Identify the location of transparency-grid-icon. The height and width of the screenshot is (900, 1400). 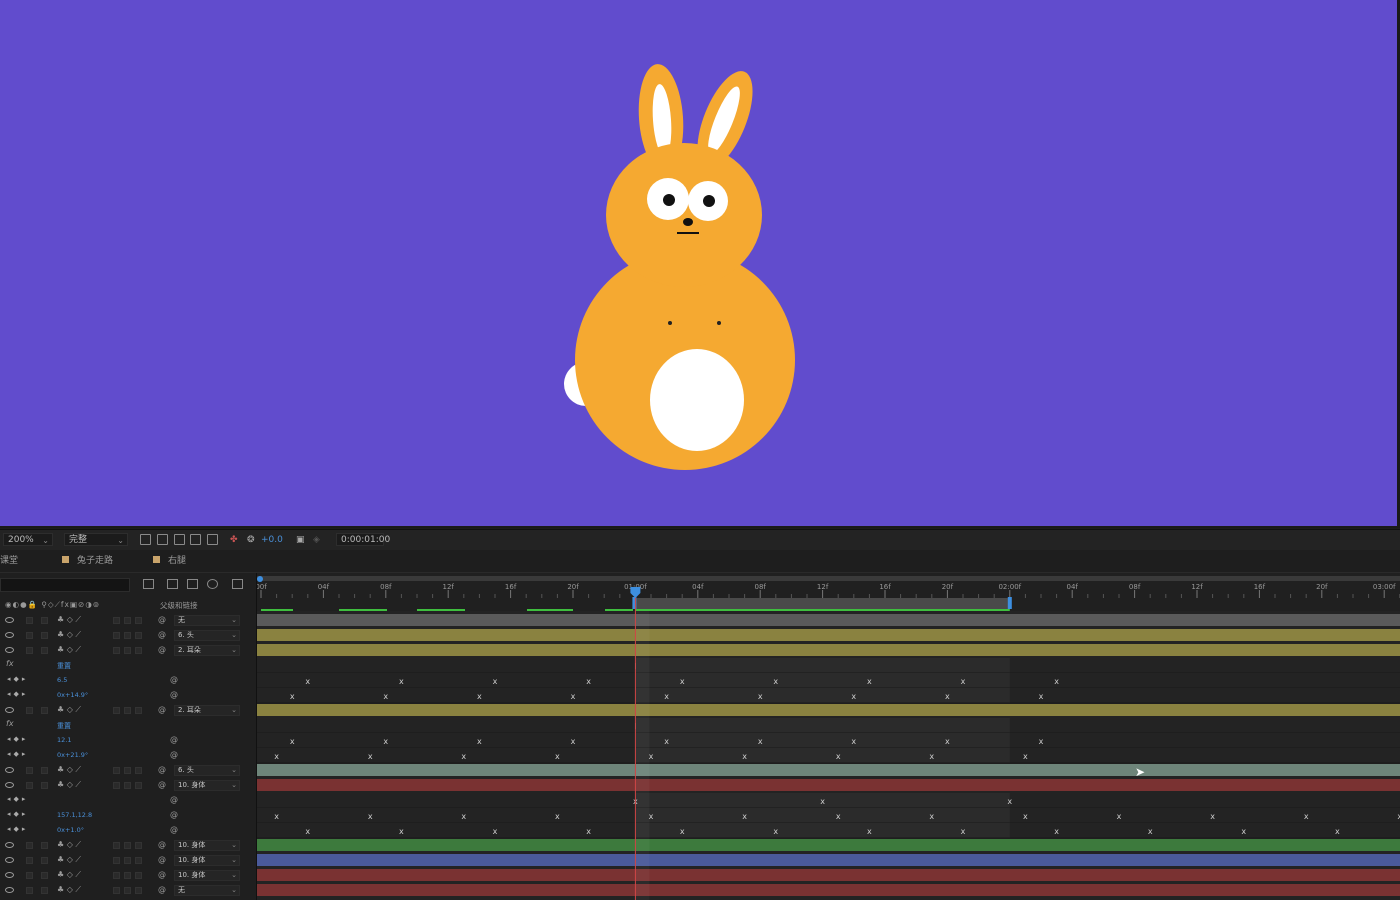
(162, 539).